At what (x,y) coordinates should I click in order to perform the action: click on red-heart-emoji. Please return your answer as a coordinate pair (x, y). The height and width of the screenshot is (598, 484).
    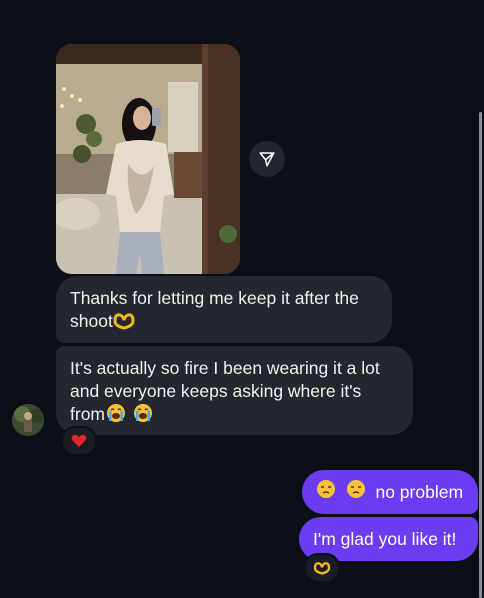
    Looking at the image, I should click on (79, 440).